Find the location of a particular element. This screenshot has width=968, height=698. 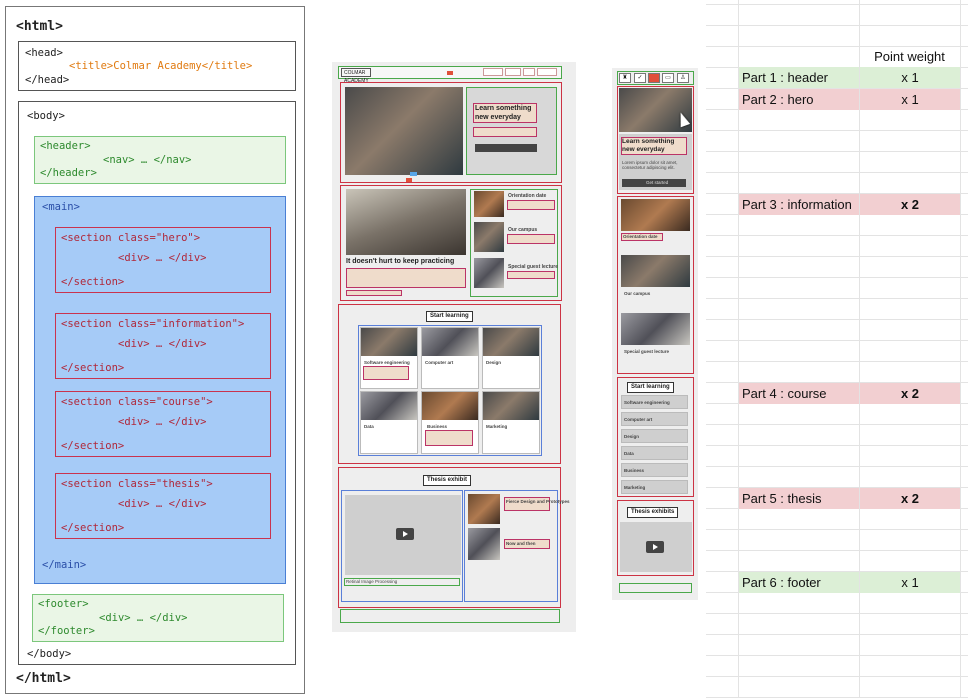

mobile-guest-photo is located at coordinates (655, 329).